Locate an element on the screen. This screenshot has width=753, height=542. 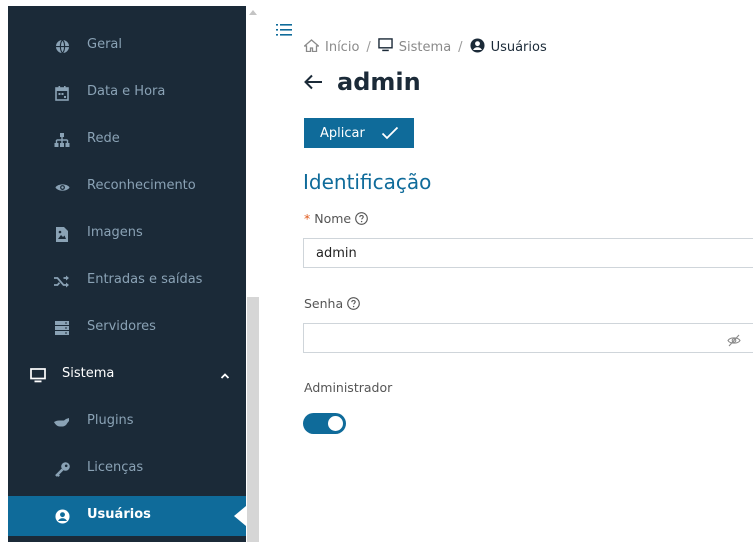
sidebar-item-rede: Rede is located at coordinates (127, 140).